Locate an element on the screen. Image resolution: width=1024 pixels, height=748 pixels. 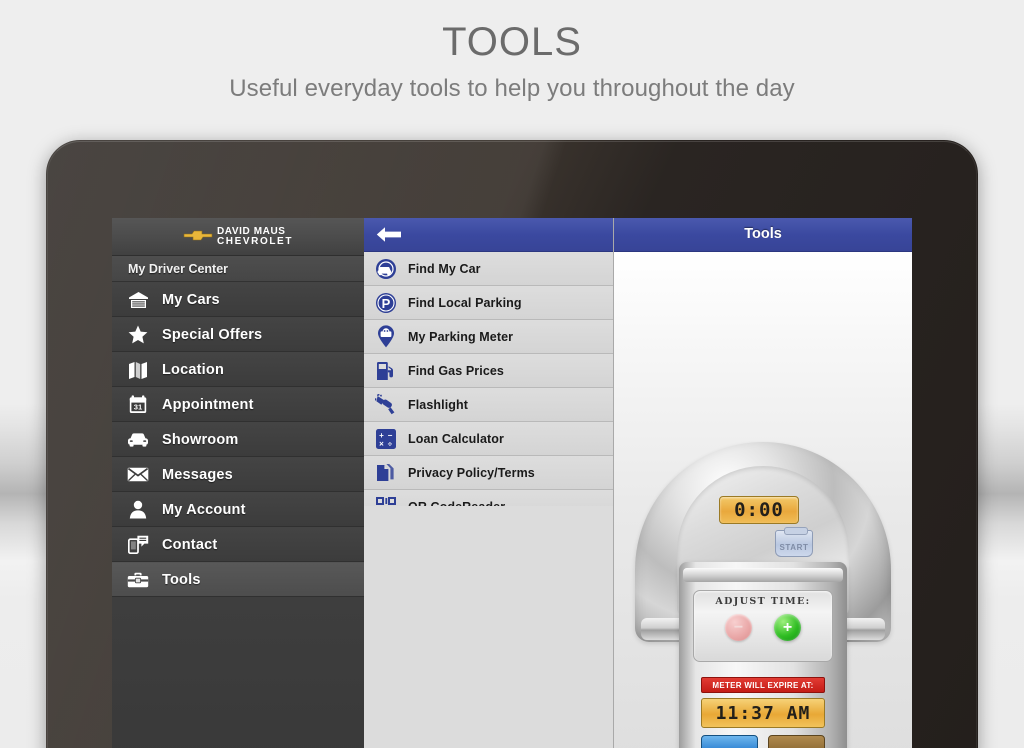
sidebar-item-contact: Contact is located at coordinates (238, 544).